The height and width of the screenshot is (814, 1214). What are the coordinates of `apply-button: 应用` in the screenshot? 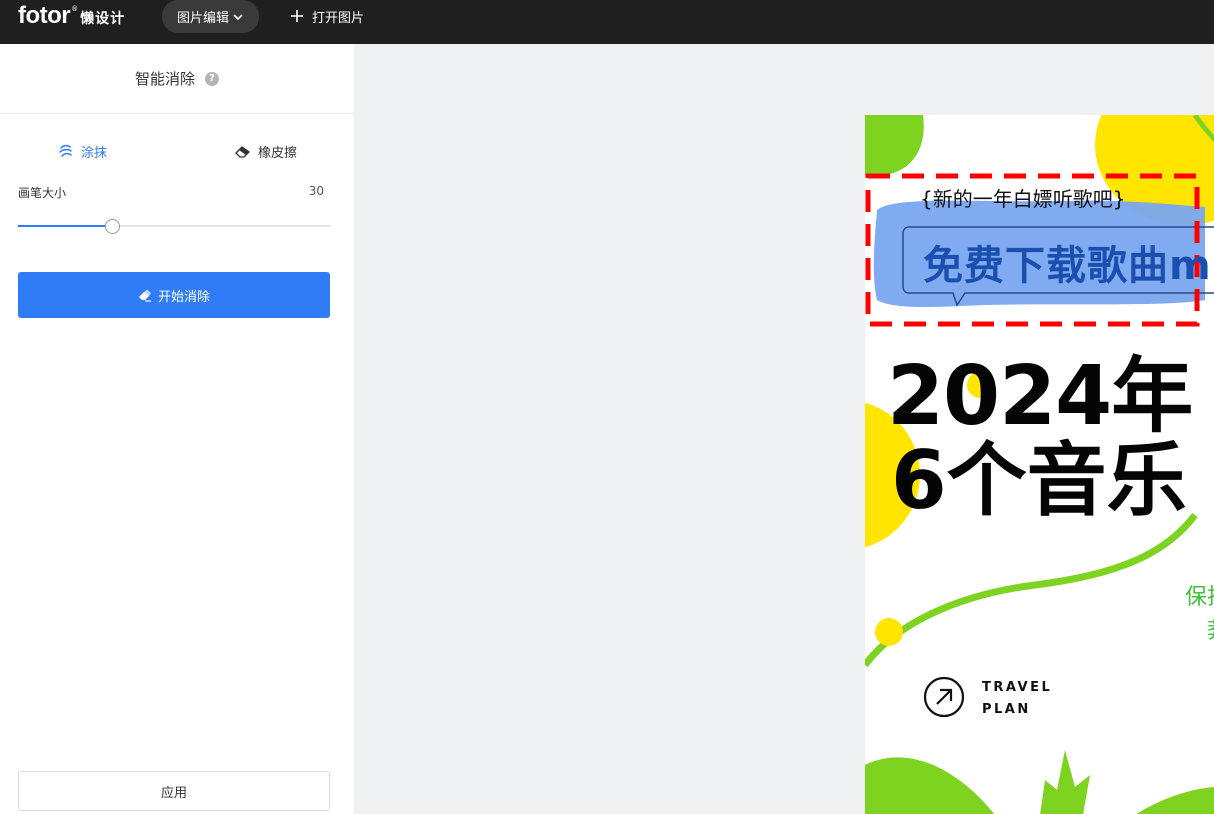 It's located at (174, 791).